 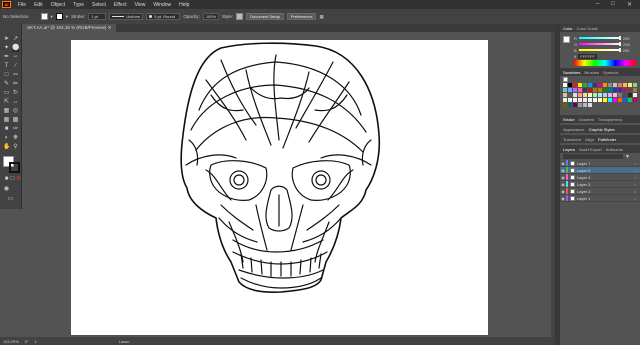 I want to click on hand-tool-icon: ✋, so click(x=6, y=147).